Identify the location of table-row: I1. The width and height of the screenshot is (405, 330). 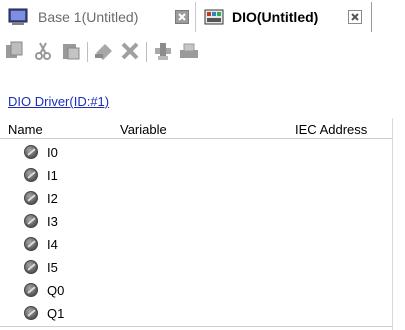
(41, 175).